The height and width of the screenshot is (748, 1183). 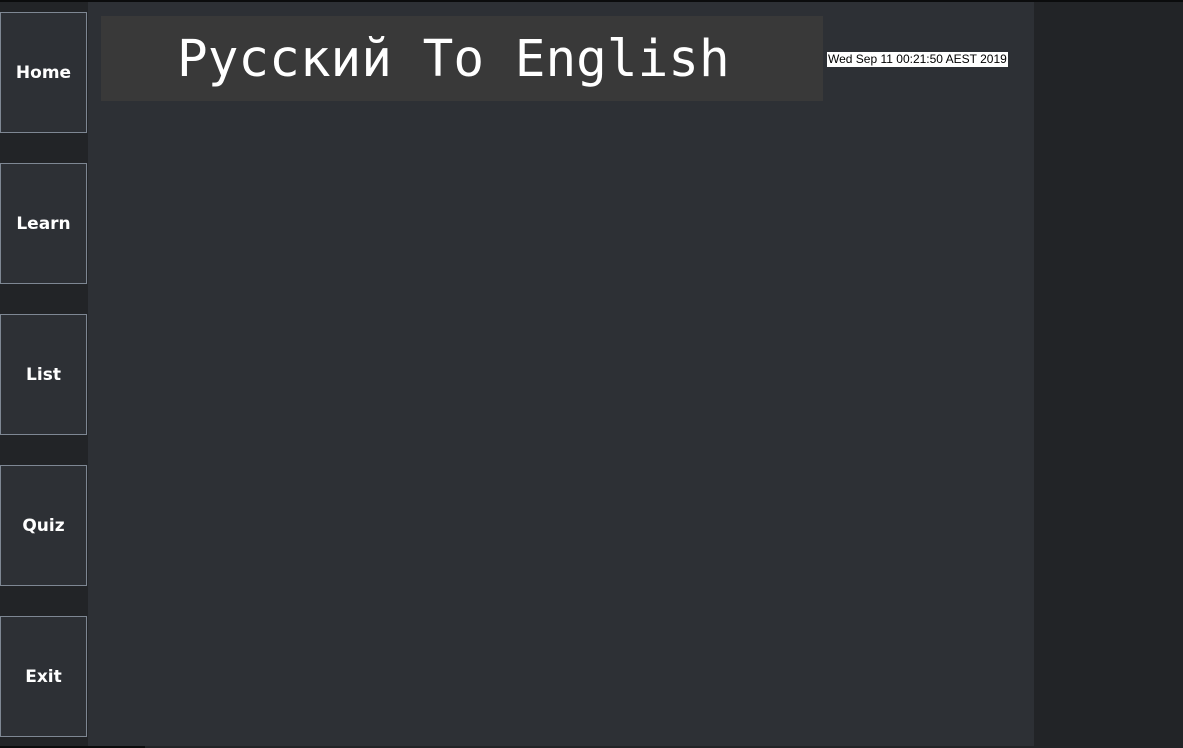 I want to click on quiz-button: Quiz, so click(x=43, y=525).